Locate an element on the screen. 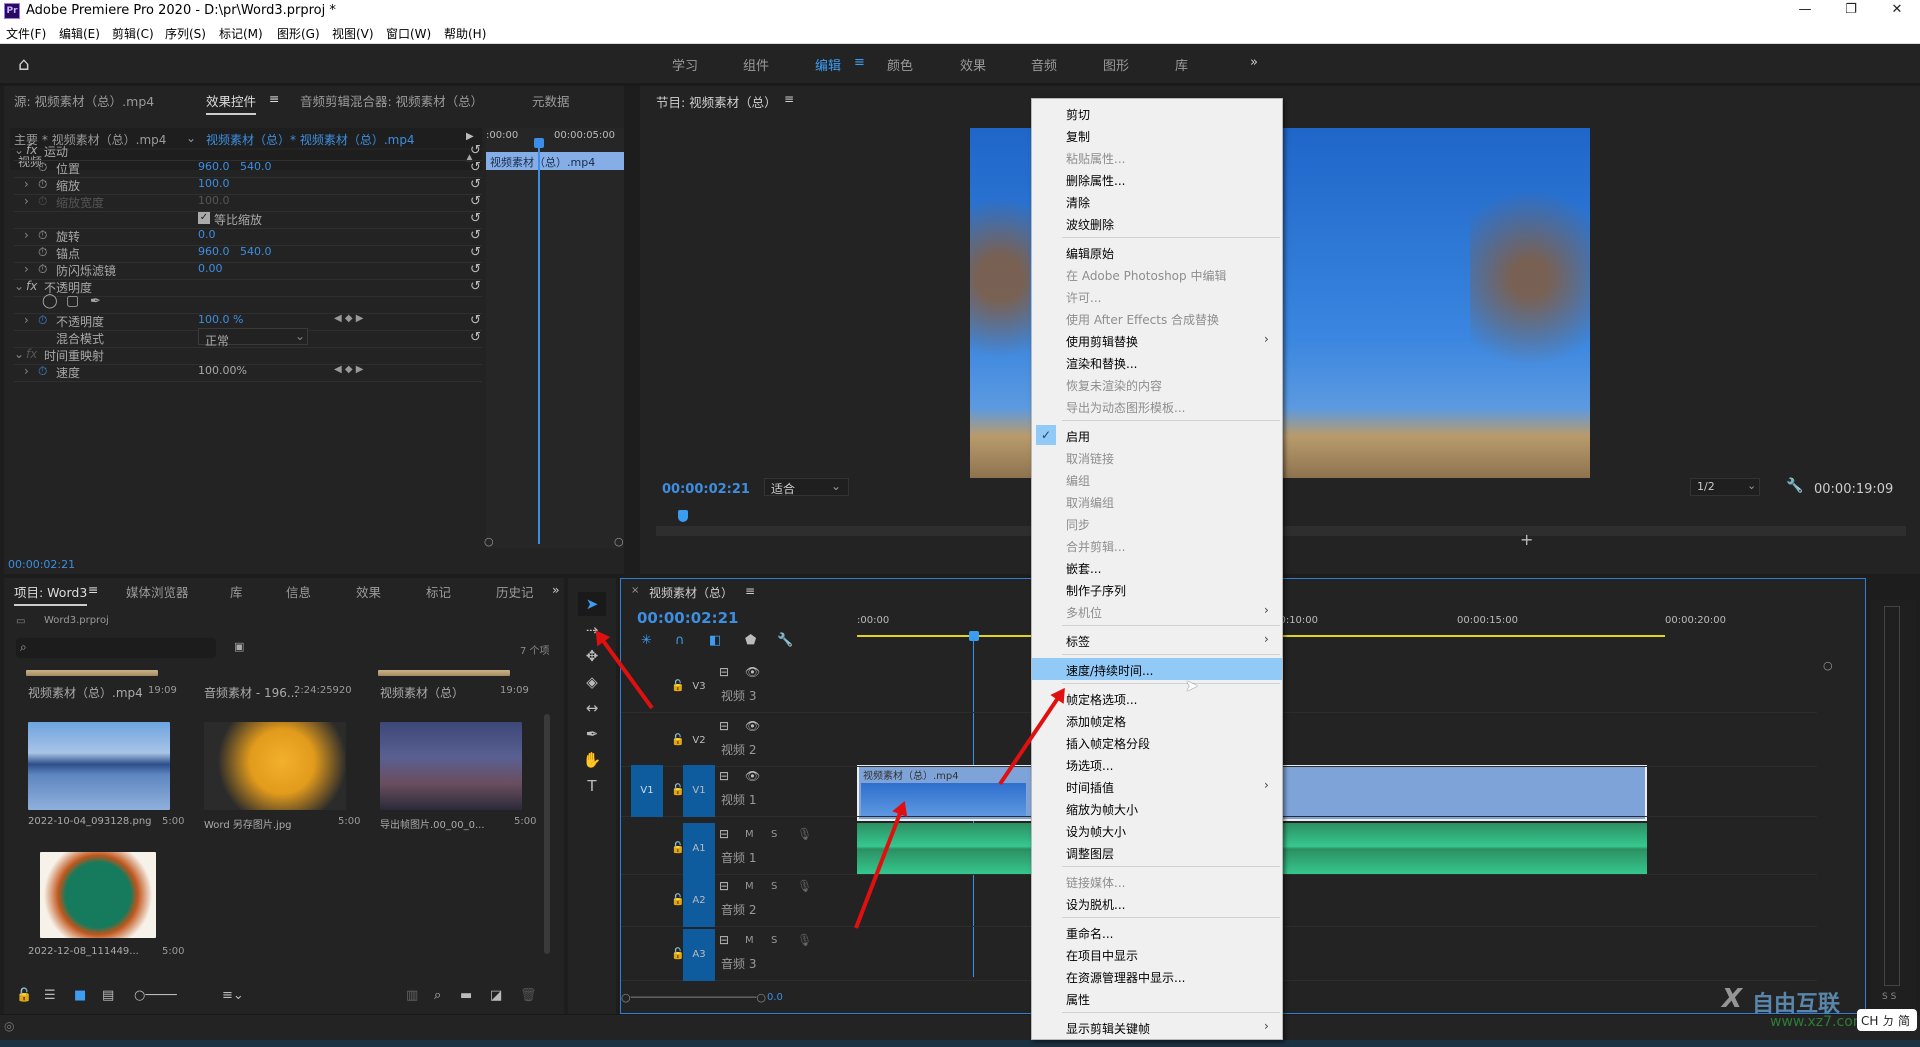  sync-lock-icon: ⊟ is located at coordinates (724, 886).